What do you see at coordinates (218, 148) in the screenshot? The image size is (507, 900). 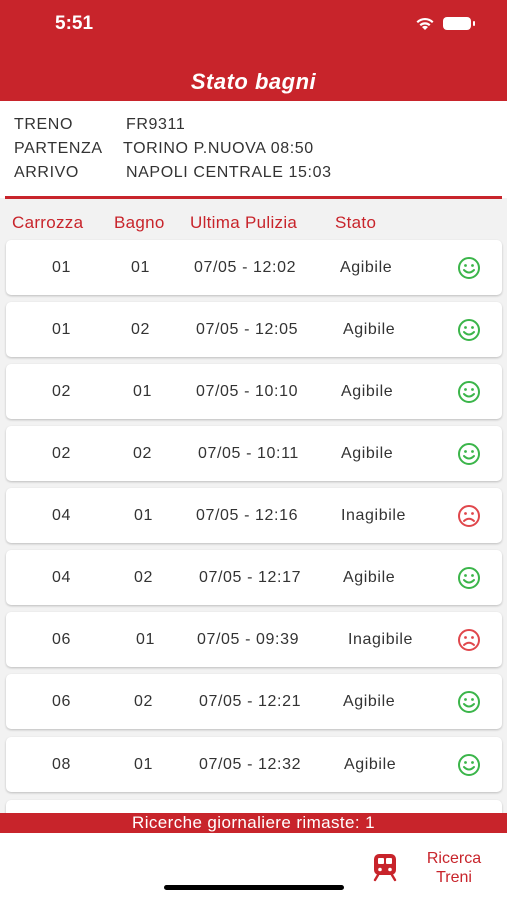 I see `departure-value: TORINO P.NUOVA 08:50` at bounding box center [218, 148].